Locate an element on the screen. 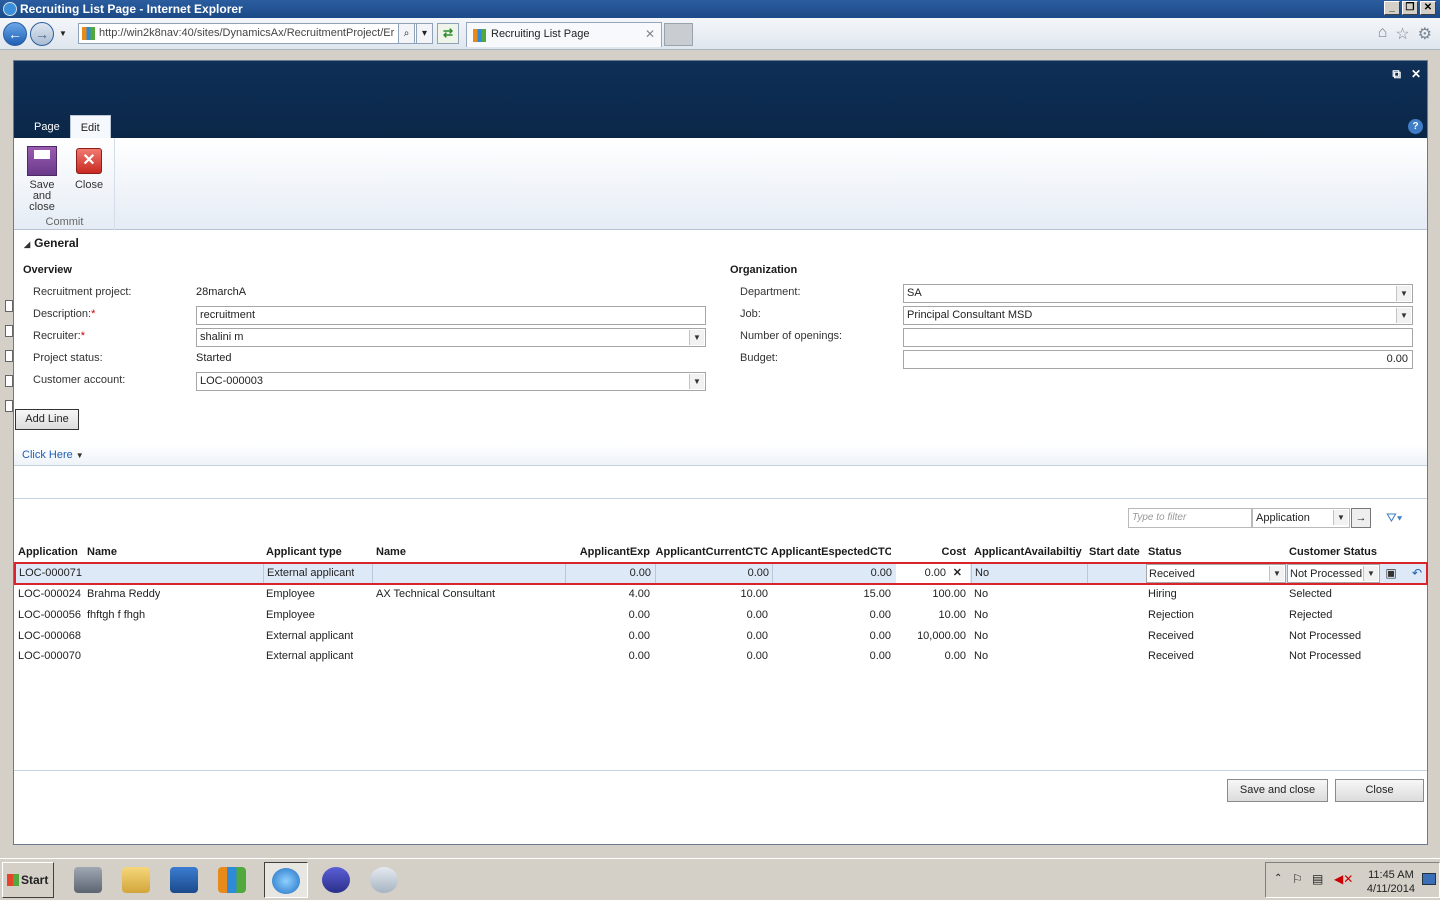  col-name-2: Name is located at coordinates (391, 552).